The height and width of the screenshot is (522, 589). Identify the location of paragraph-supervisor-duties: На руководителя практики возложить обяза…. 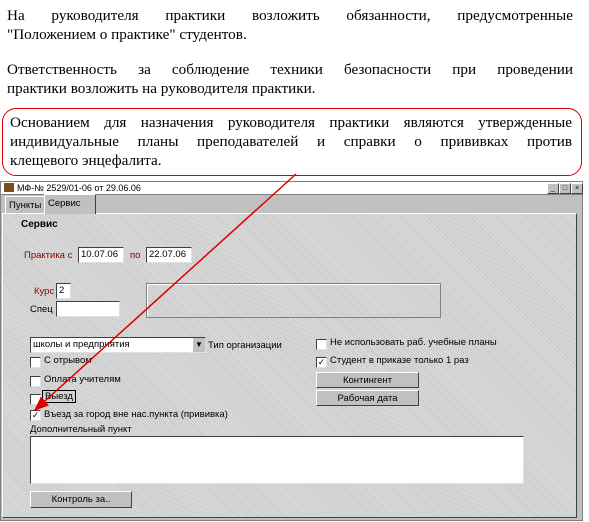
(290, 25).